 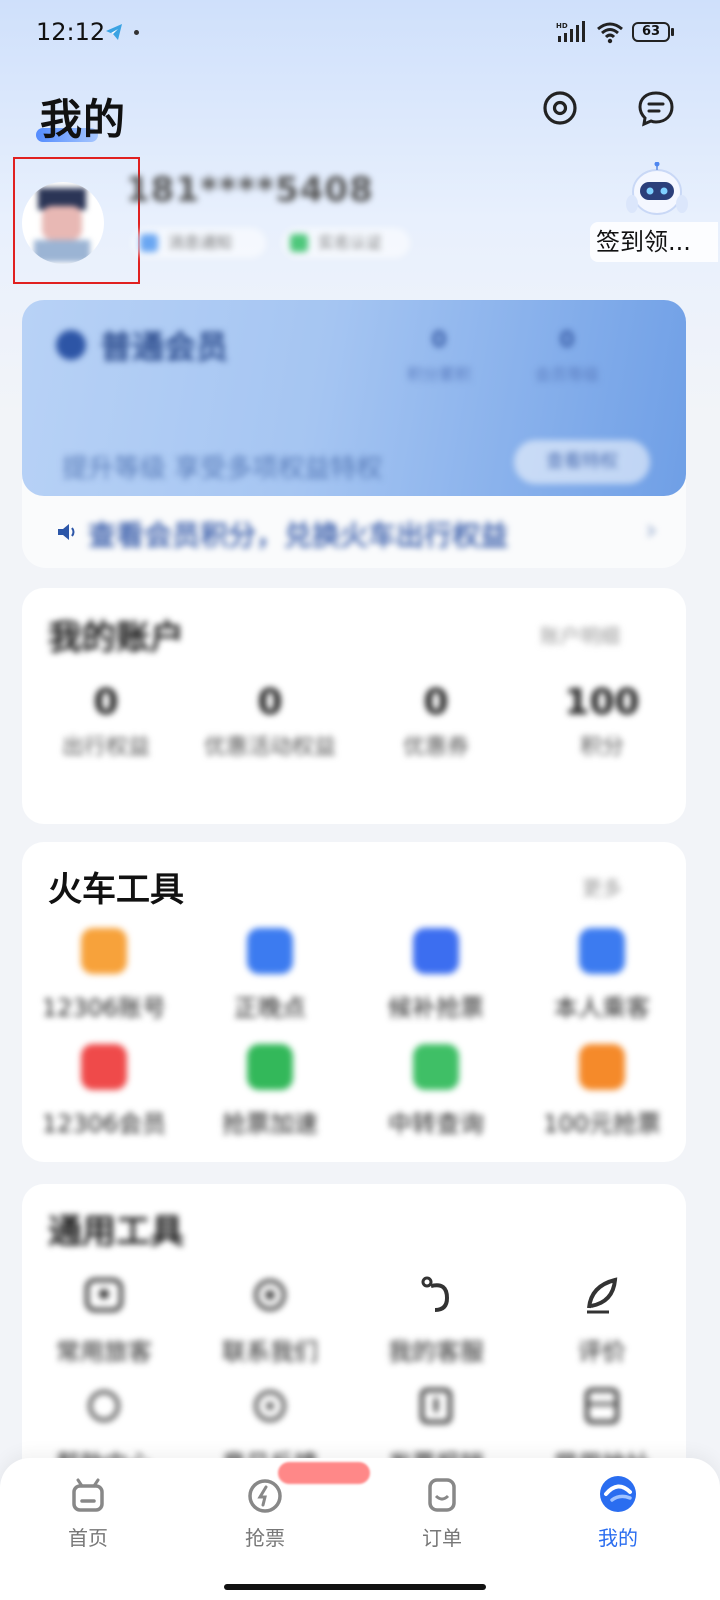 I want to click on wifi-icon, so click(x=610, y=33).